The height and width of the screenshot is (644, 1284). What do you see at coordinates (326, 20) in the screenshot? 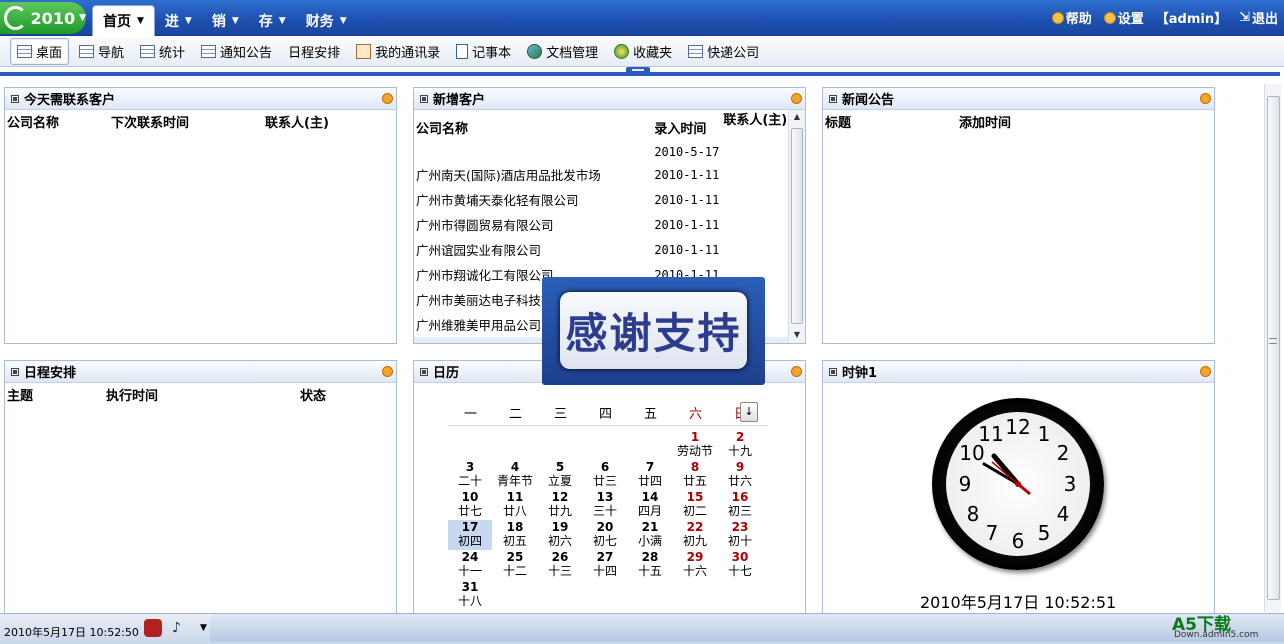
I see `menu-finance: 财务 ▼` at bounding box center [326, 20].